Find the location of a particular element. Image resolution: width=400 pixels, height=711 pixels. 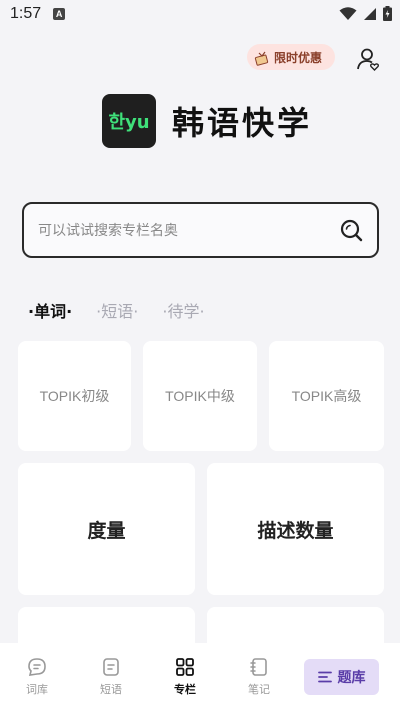

nav-item-notes: 笔记 is located at coordinates (259, 677).